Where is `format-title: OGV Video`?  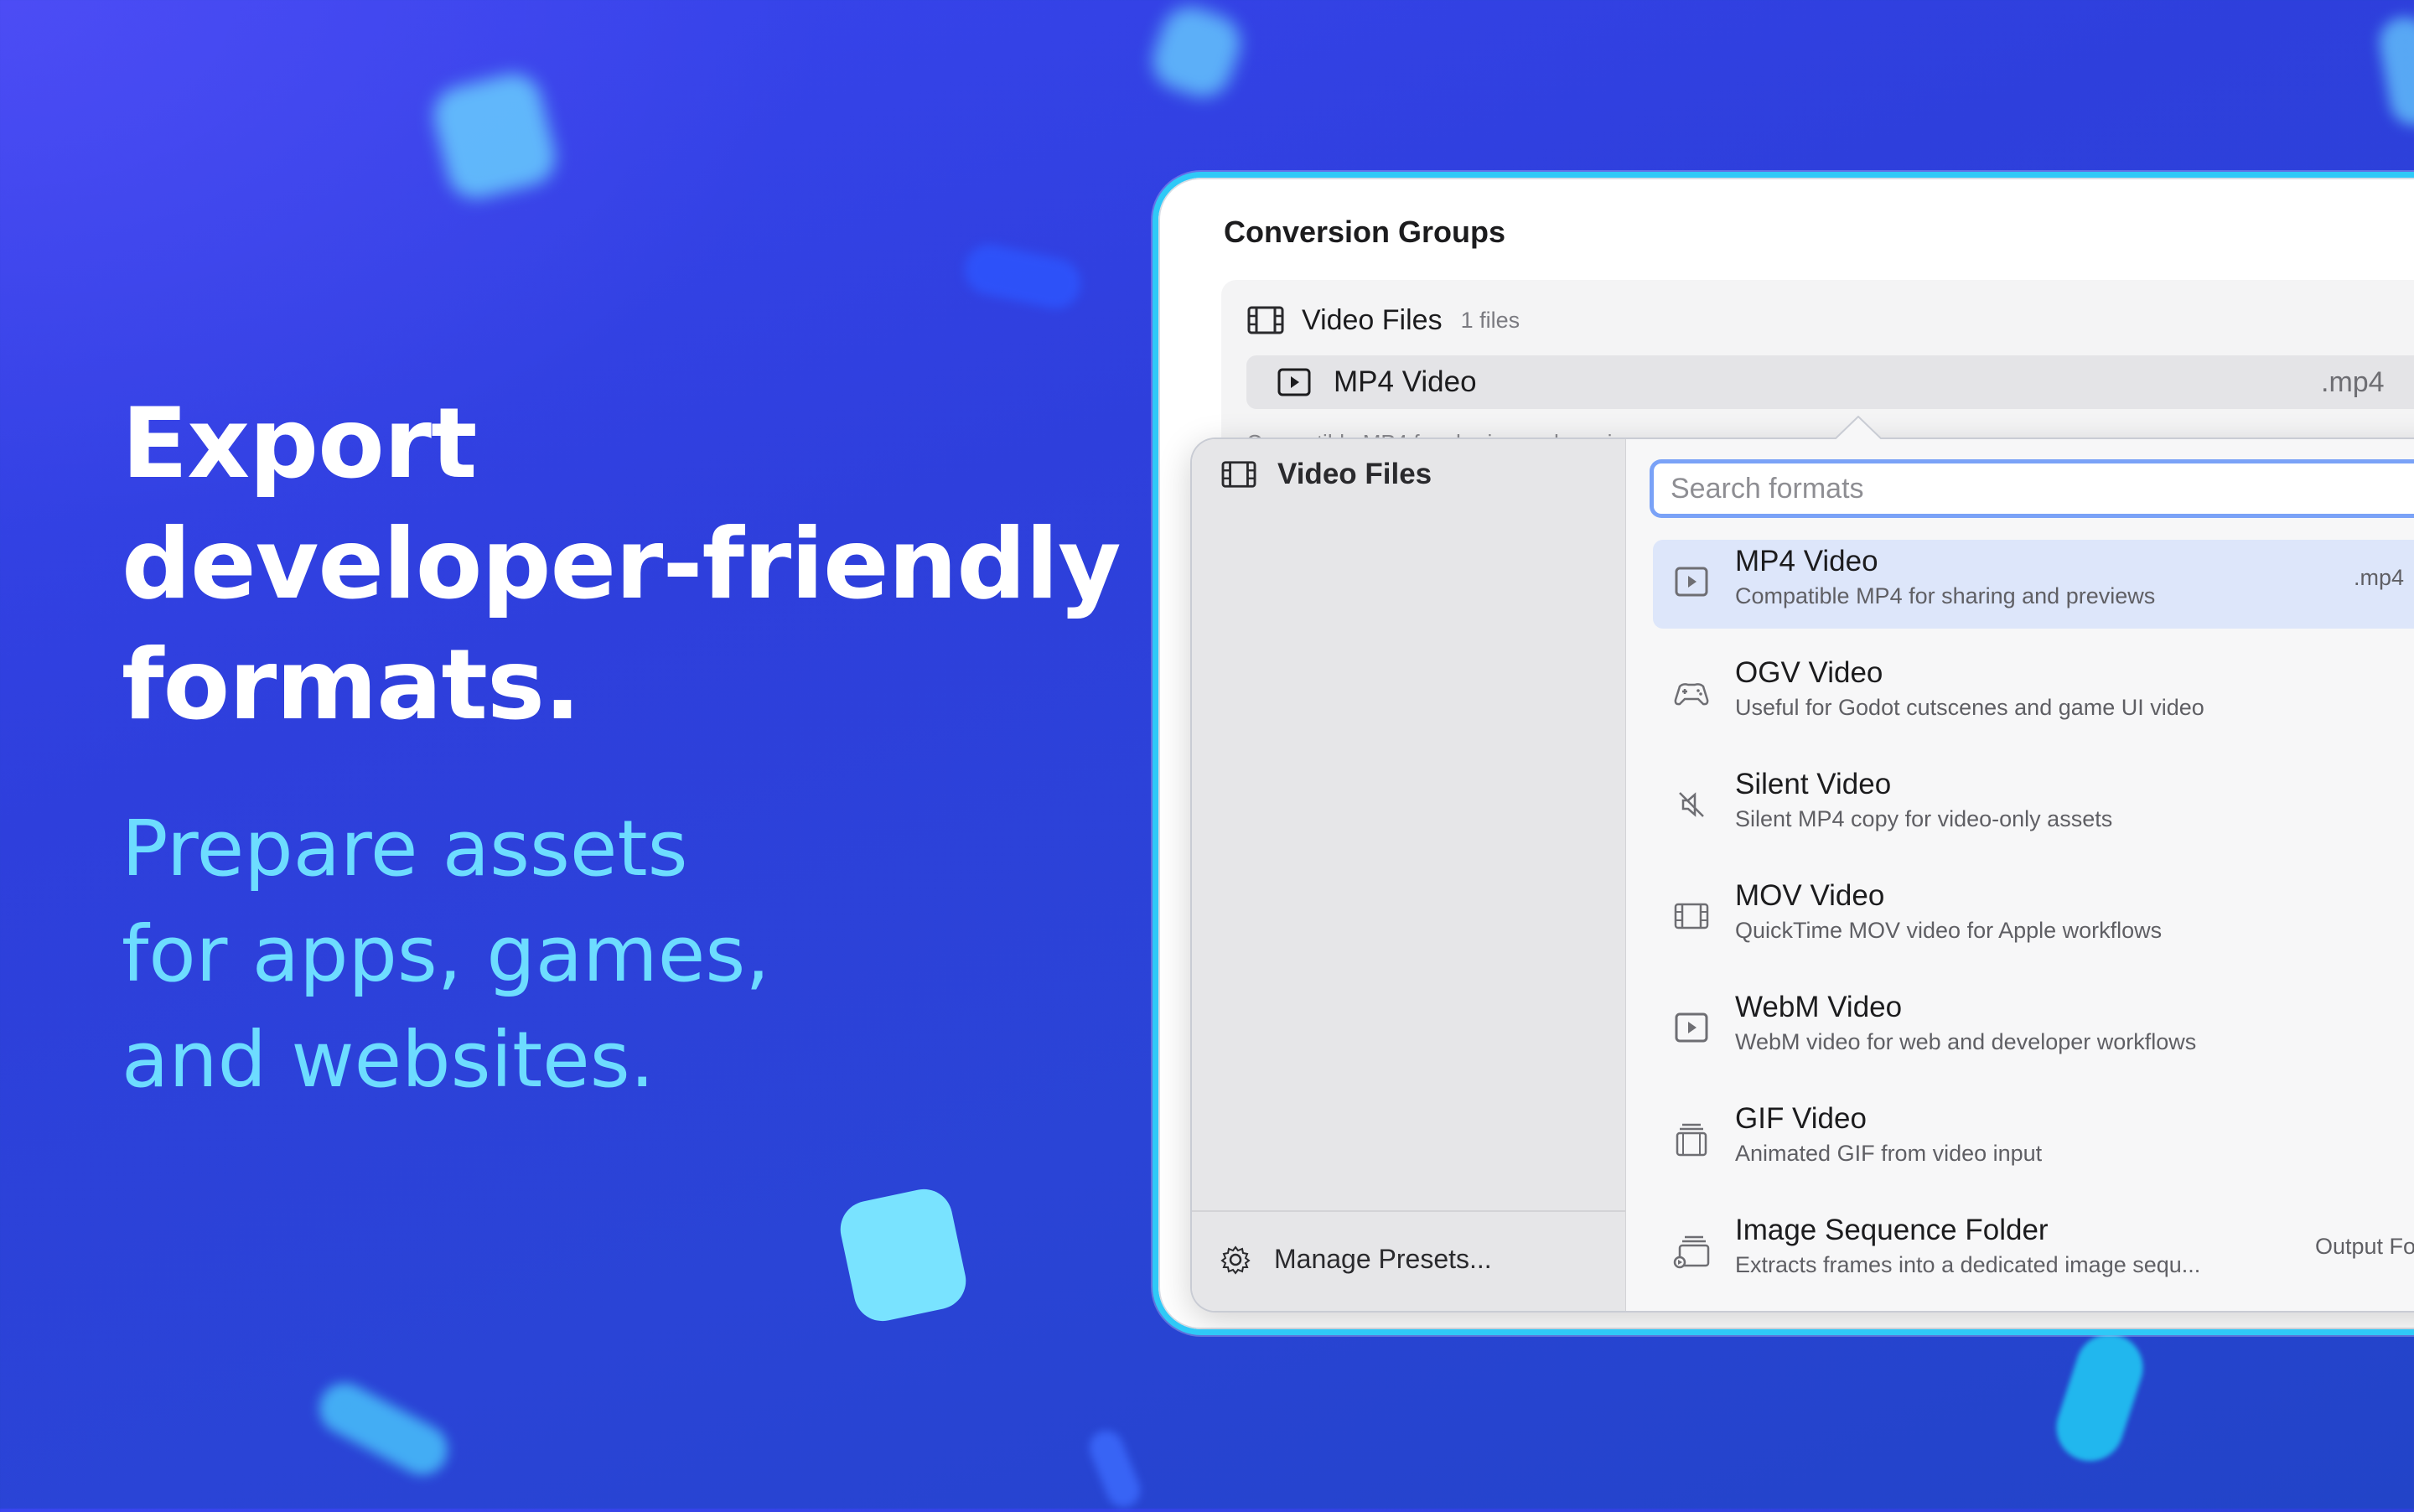 format-title: OGV Video is located at coordinates (1809, 672).